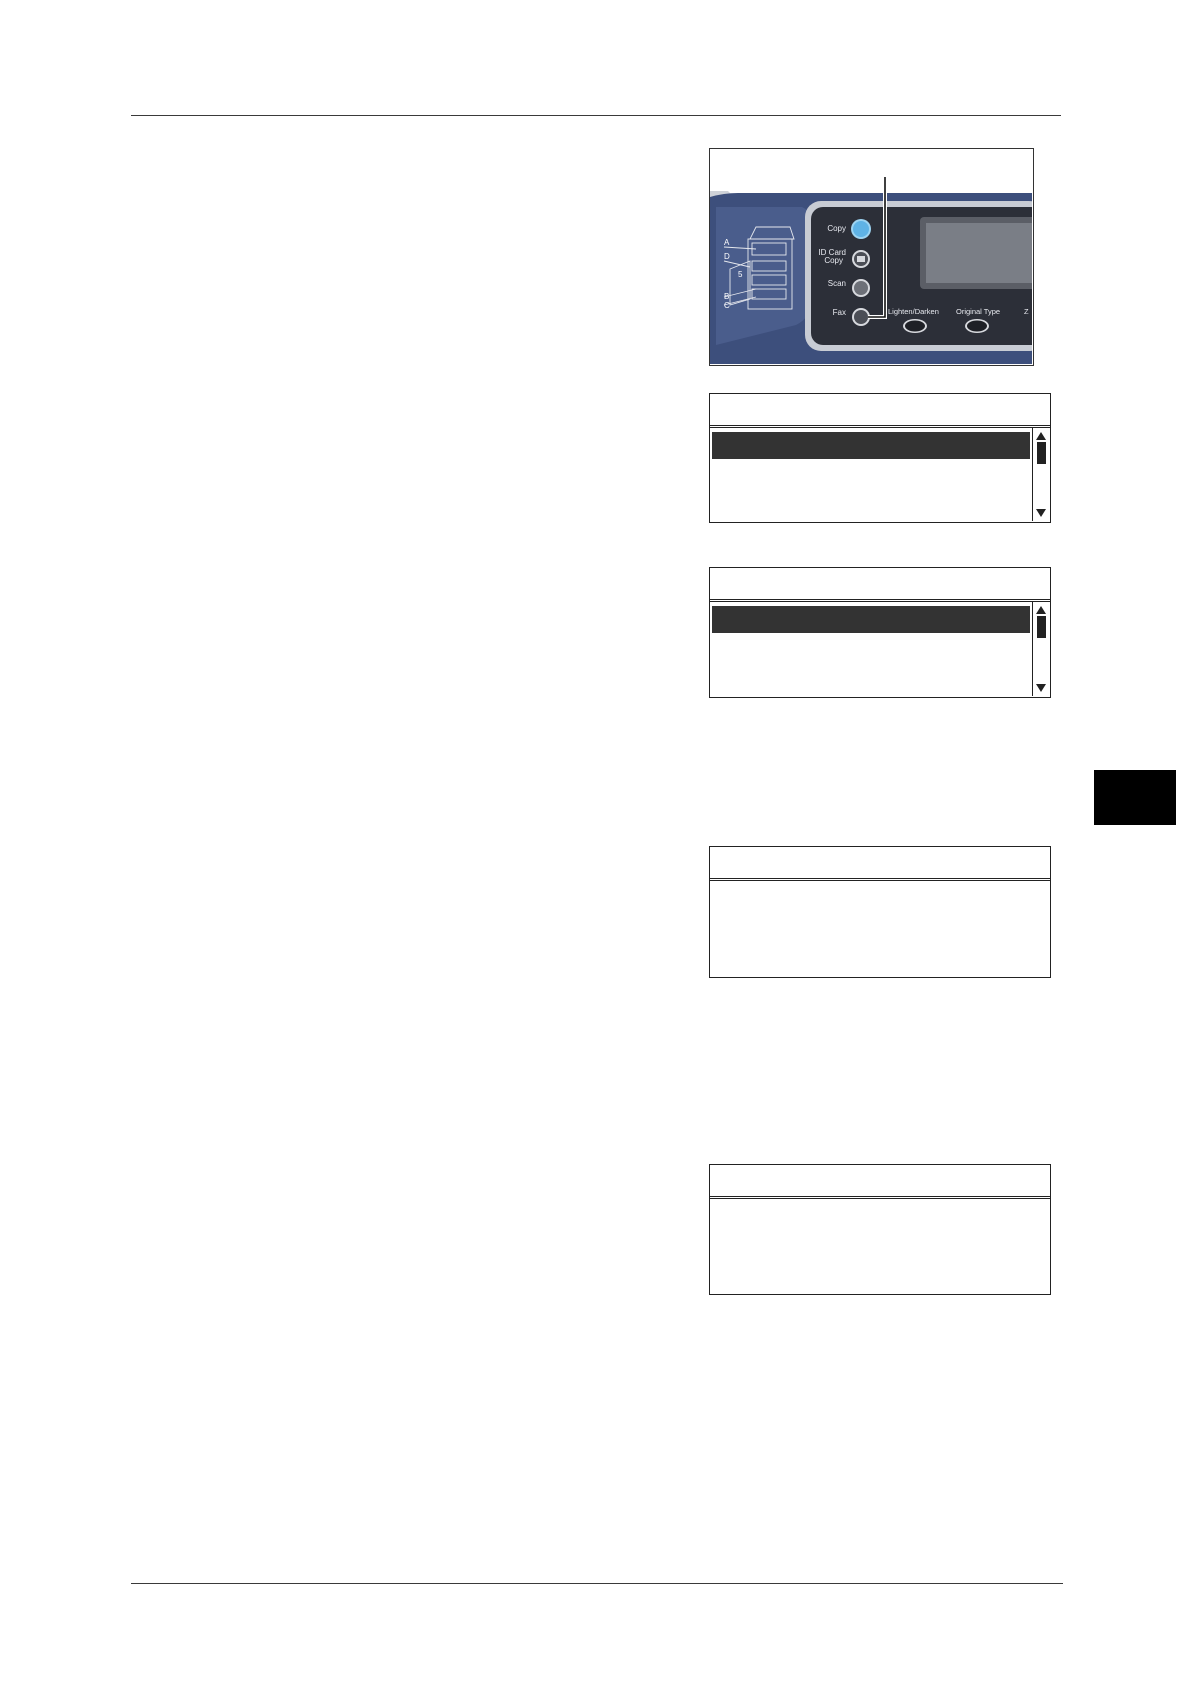  What do you see at coordinates (979, 253) in the screenshot?
I see `display-window` at bounding box center [979, 253].